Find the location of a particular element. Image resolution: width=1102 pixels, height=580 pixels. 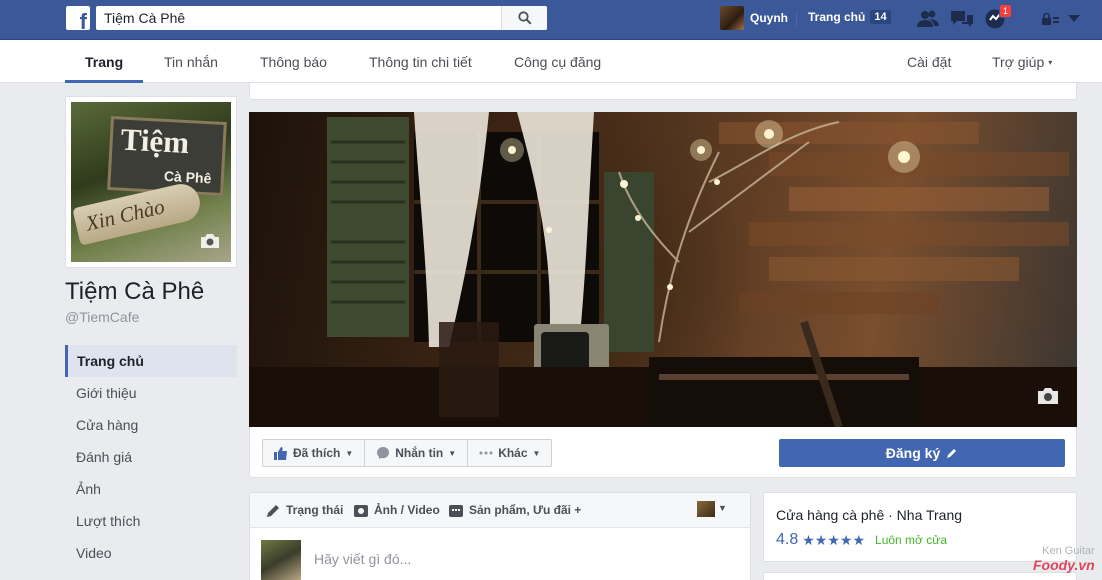

profile-image: Tiệm Cà Phê Xin Chào is located at coordinates (151, 182).